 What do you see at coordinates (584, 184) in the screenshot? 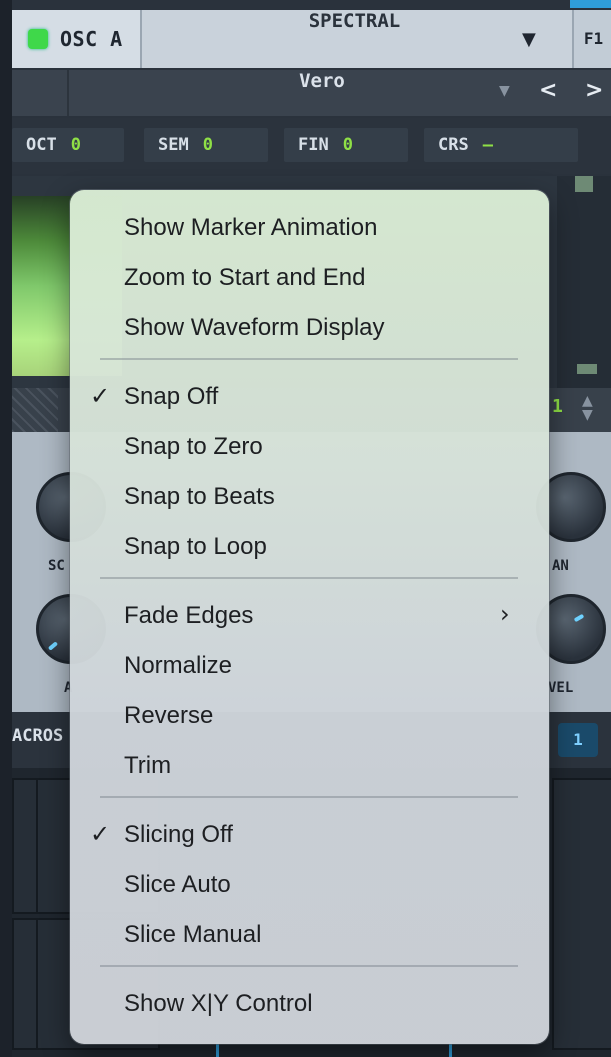
I see `slider-handle` at bounding box center [584, 184].